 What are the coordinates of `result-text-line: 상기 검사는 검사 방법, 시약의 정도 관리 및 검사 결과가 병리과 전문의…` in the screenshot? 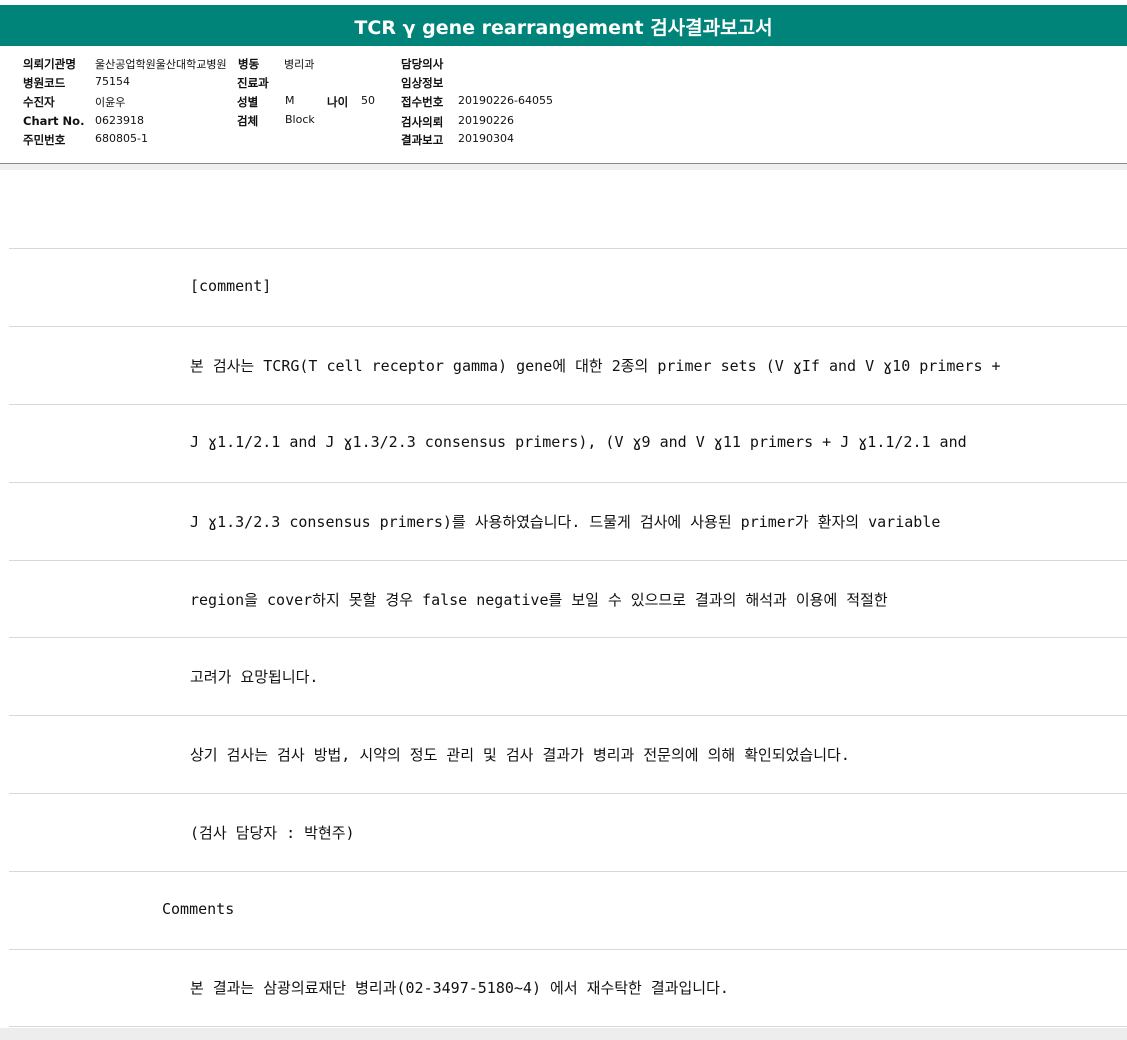 It's located at (520, 755).